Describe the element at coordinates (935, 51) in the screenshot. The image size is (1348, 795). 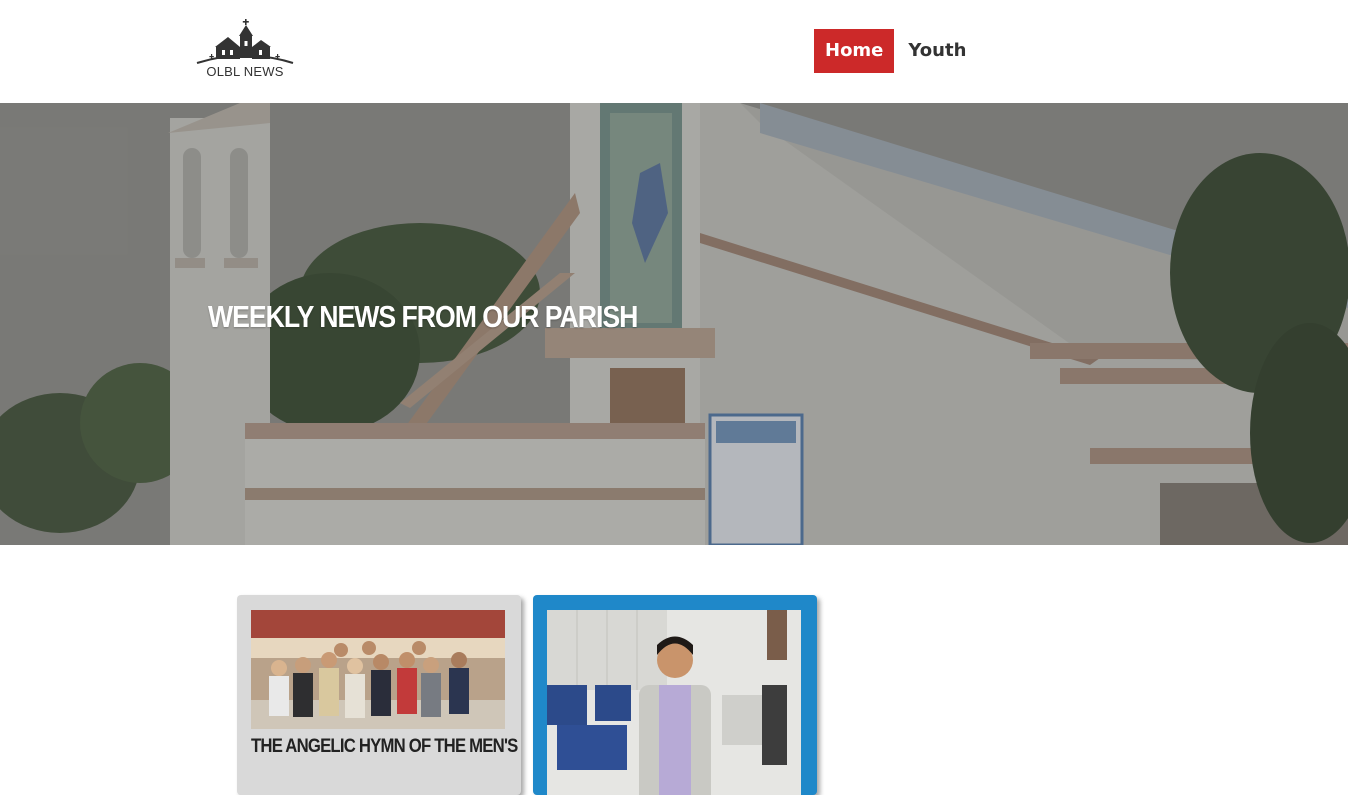
I see `nav-youth: Youth` at that location.